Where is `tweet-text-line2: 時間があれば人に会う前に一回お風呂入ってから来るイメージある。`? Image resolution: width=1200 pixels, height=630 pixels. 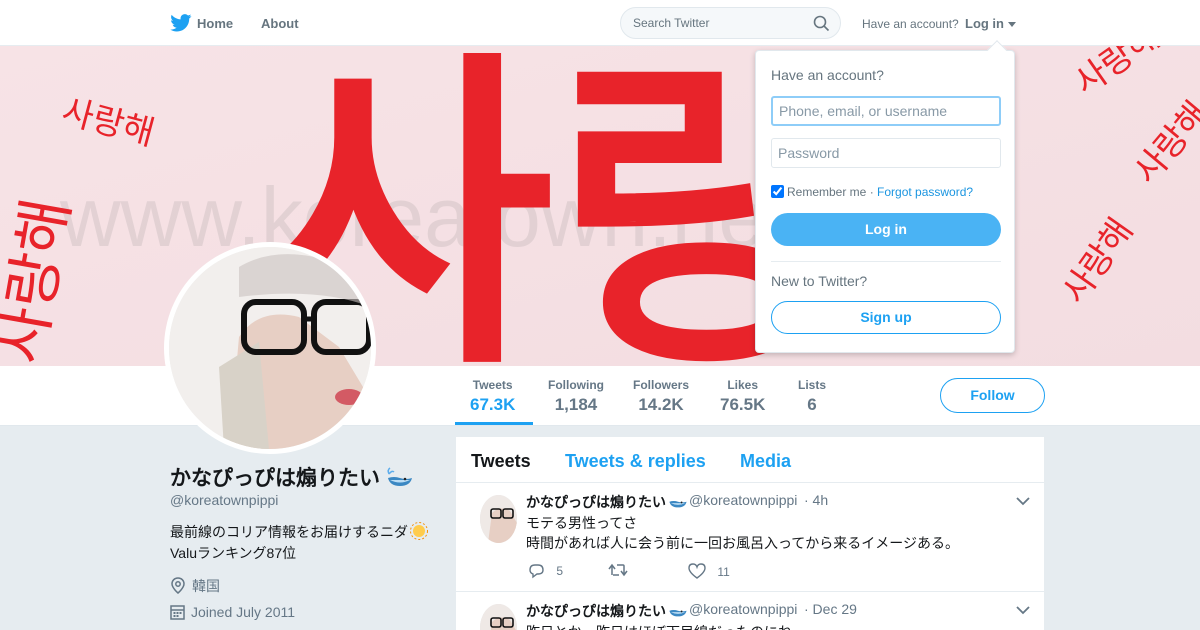 tweet-text-line2: 時間があれば人に会う前に一回お風呂入ってから来るイメージある。 is located at coordinates (743, 543).